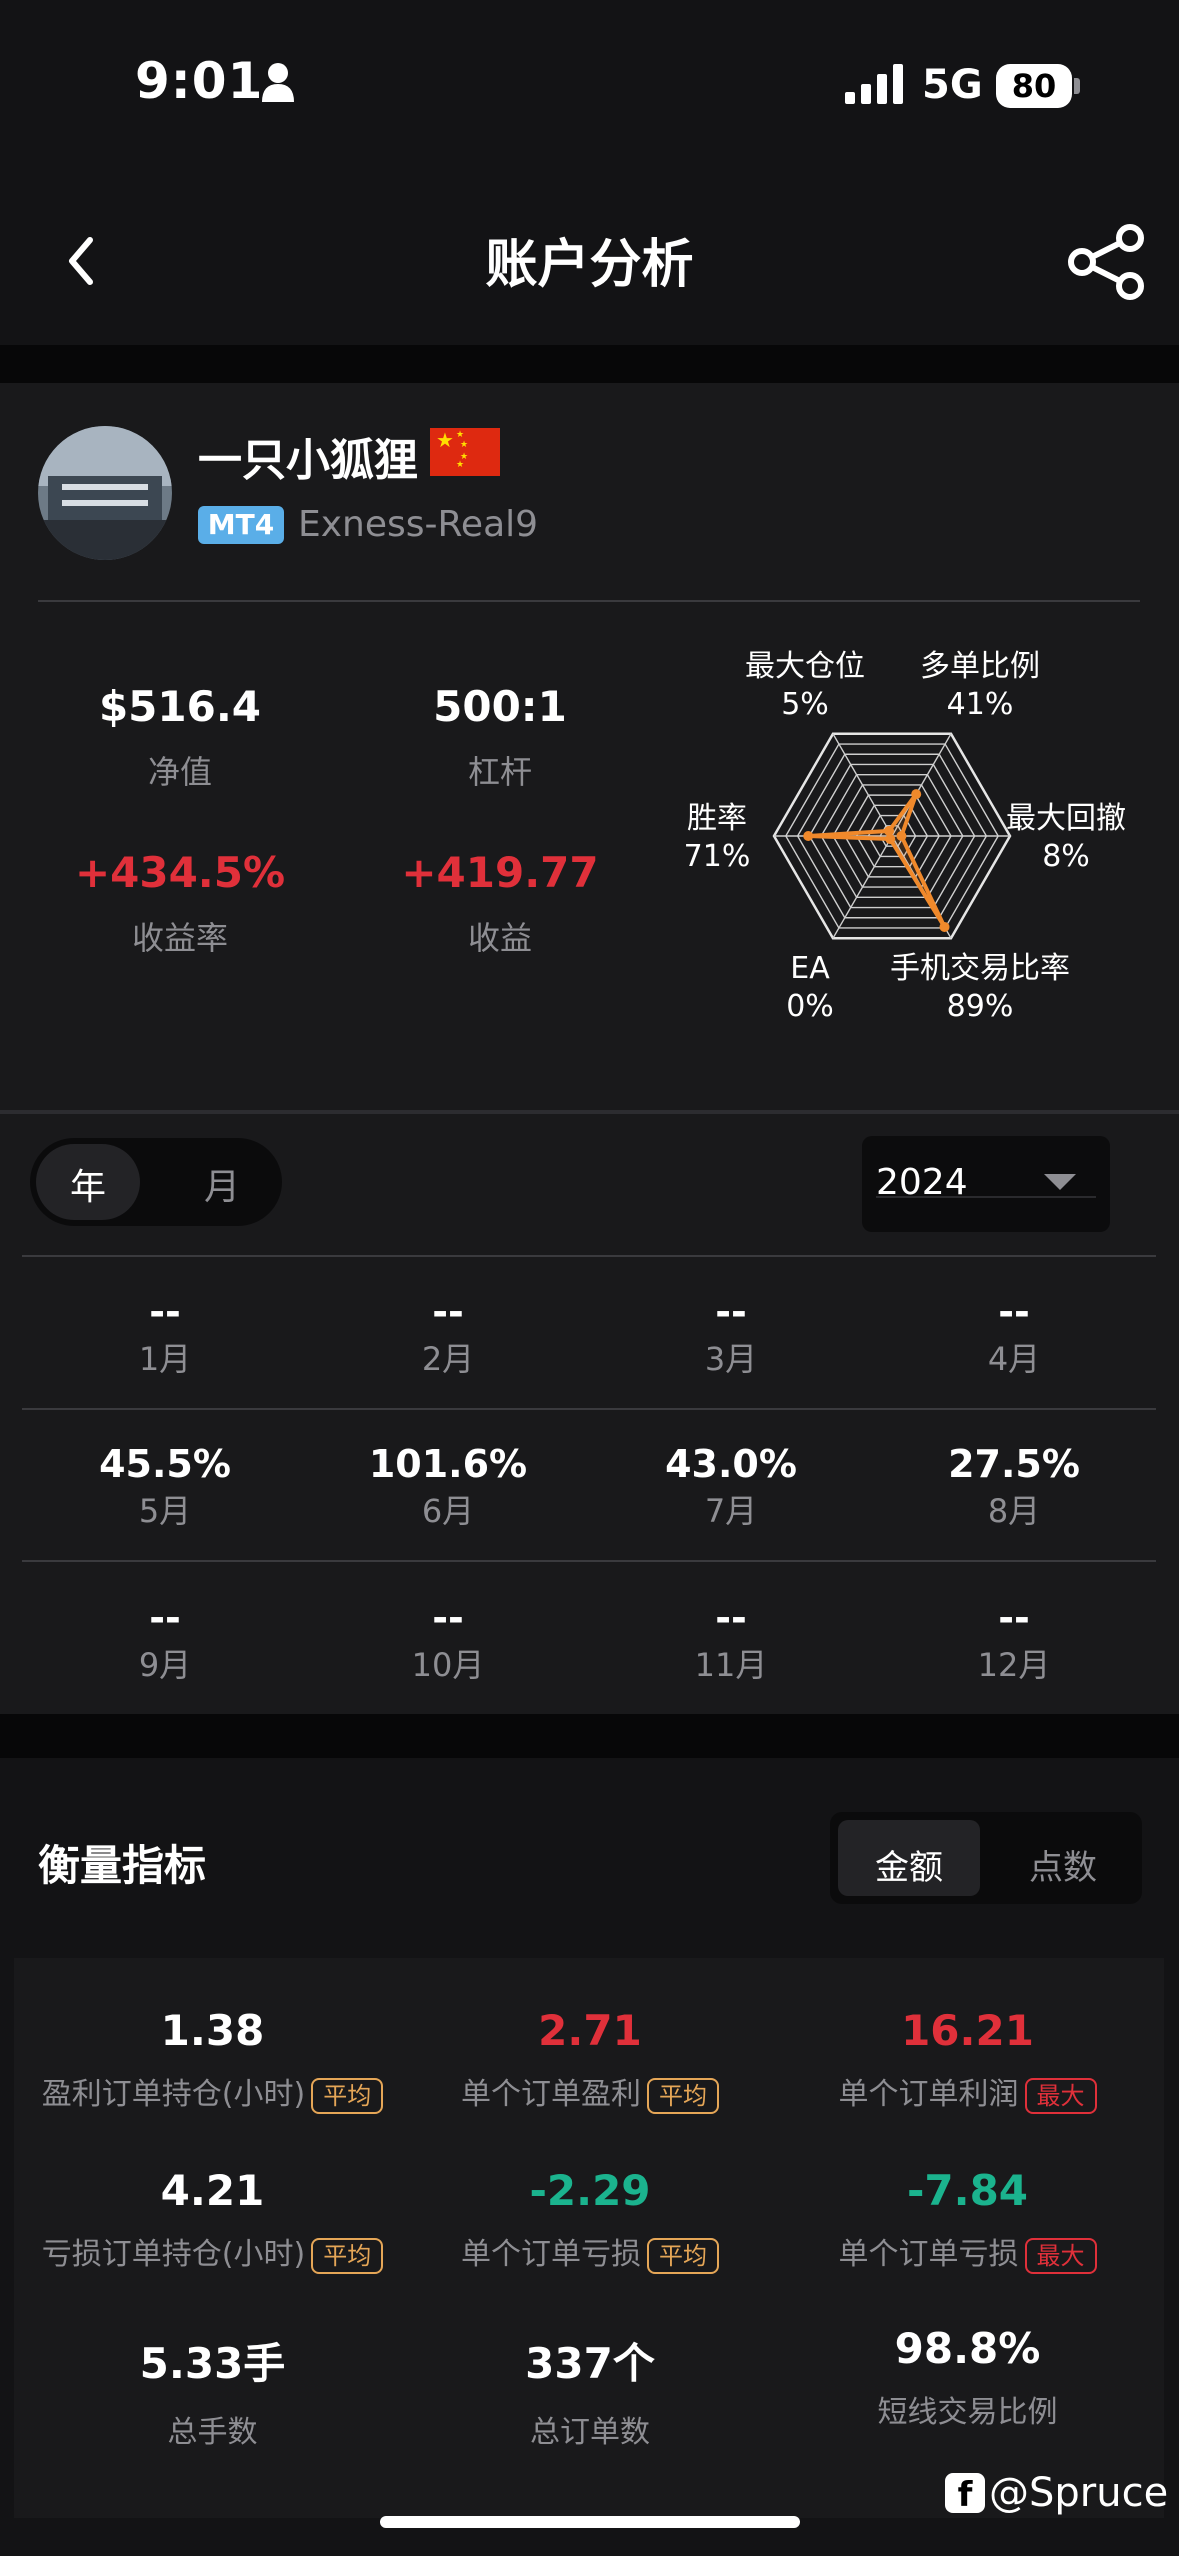 Image resolution: width=1179 pixels, height=2556 pixels. I want to click on watermark-text: @Spruce, so click(1079, 2493).